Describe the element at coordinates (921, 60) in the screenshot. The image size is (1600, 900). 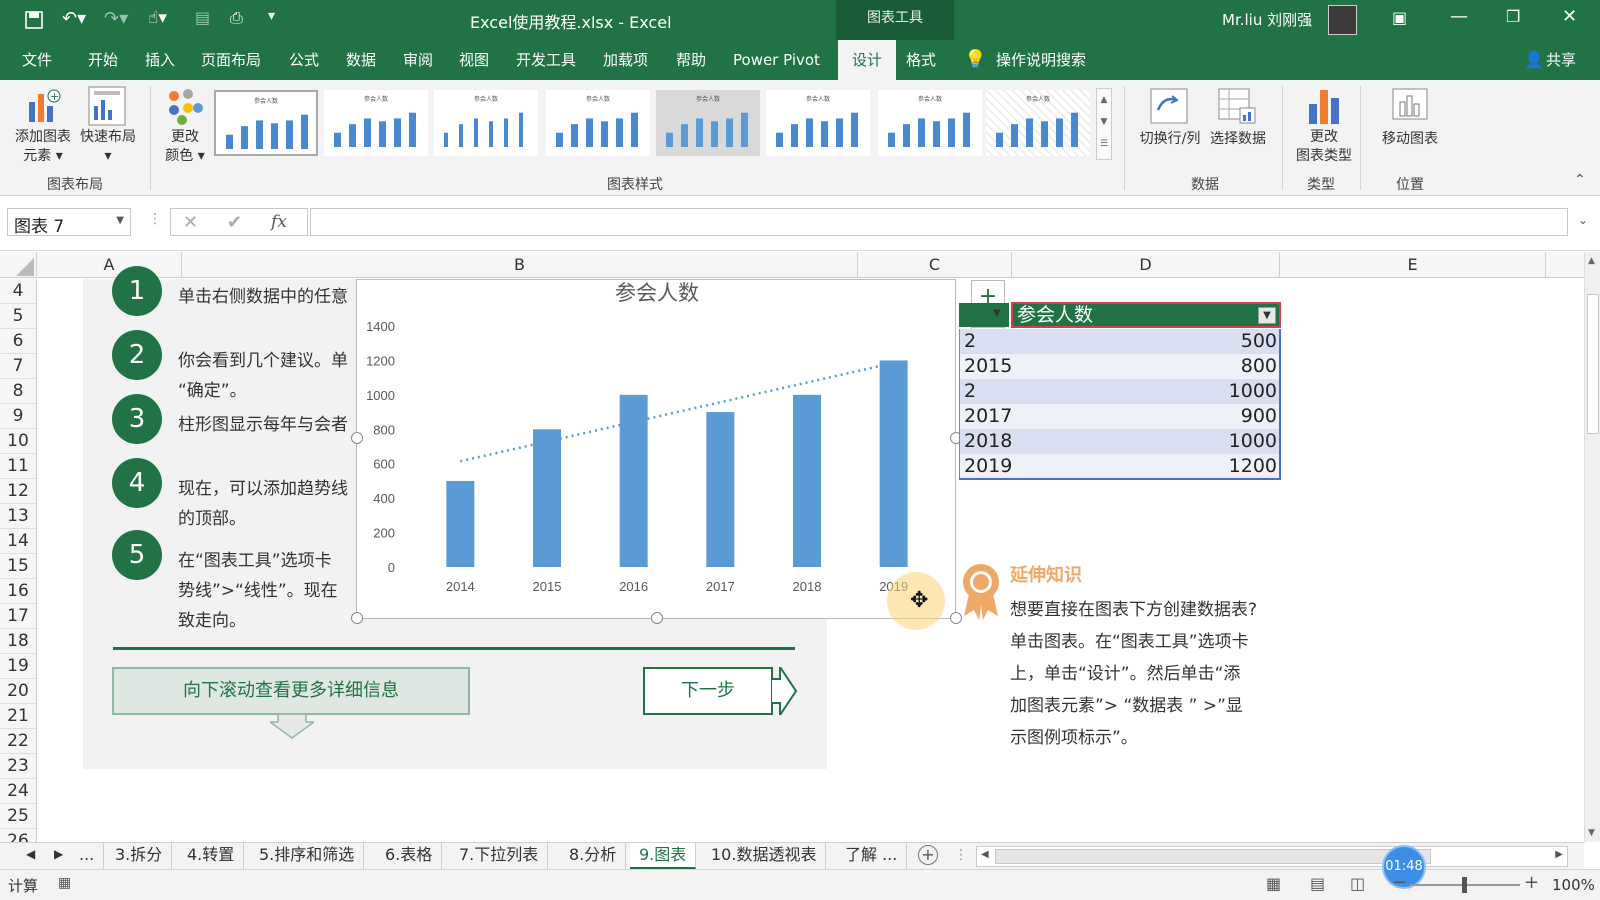
I see `tab-format: 格式` at that location.